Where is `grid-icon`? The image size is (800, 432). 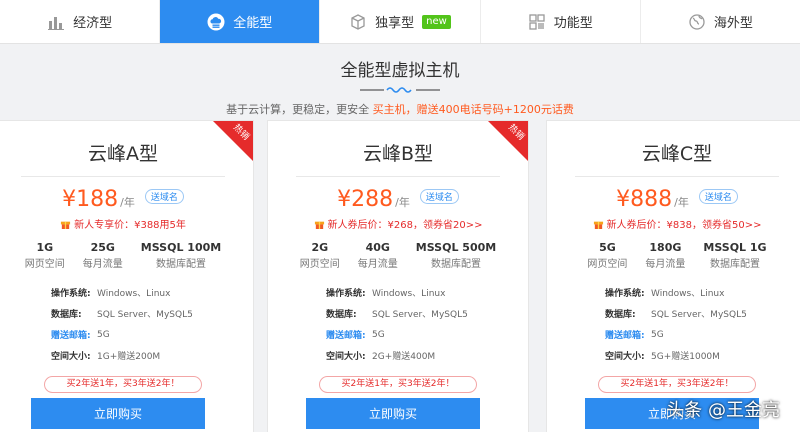
grid-icon is located at coordinates (537, 22).